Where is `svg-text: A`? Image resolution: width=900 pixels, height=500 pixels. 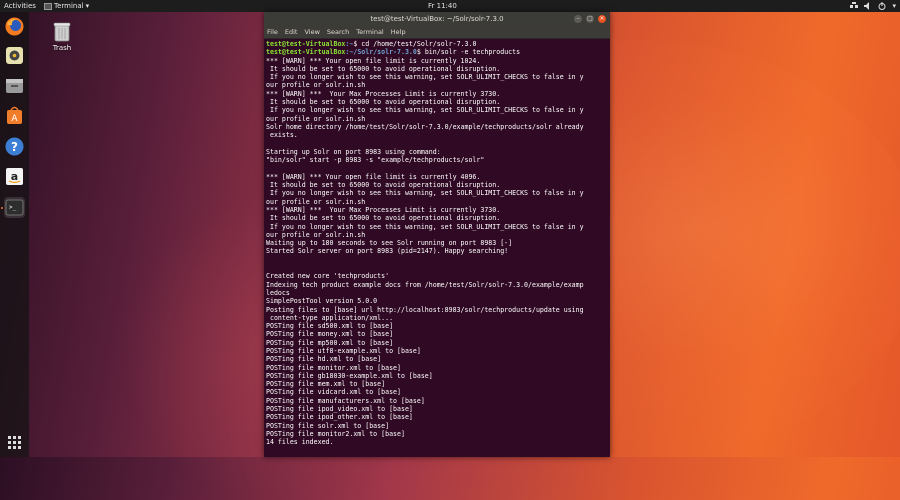
svg-text: A is located at coordinates (14, 119).